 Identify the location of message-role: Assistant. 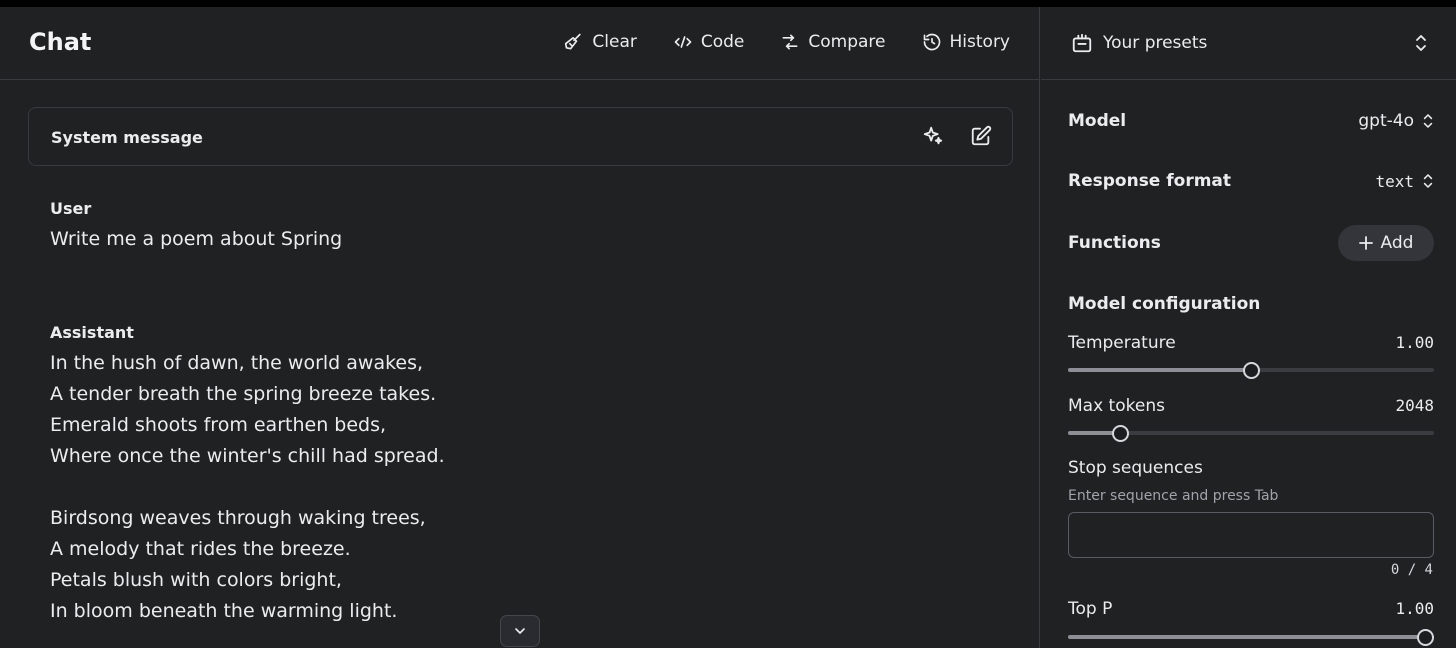
(92, 332).